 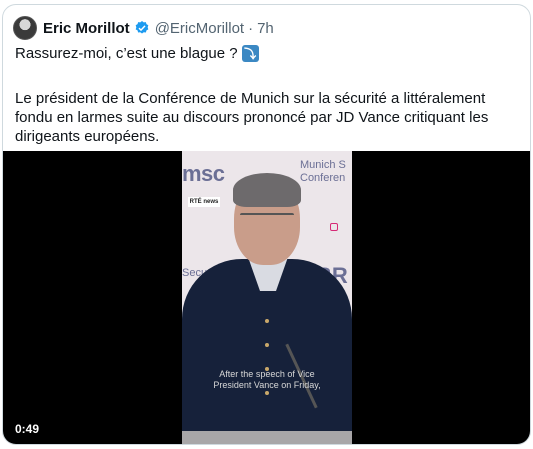 What do you see at coordinates (323, 165) in the screenshot?
I see `munich-text-line1: Munich S` at bounding box center [323, 165].